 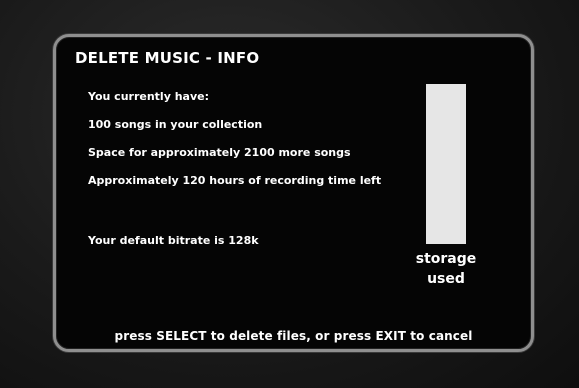 I want to click on info-line-song-count: 100 songs in your collection, so click(x=175, y=124).